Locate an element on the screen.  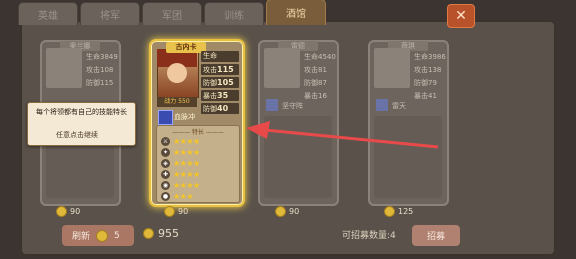
tab-generals: 将军 is located at coordinates (110, 13).